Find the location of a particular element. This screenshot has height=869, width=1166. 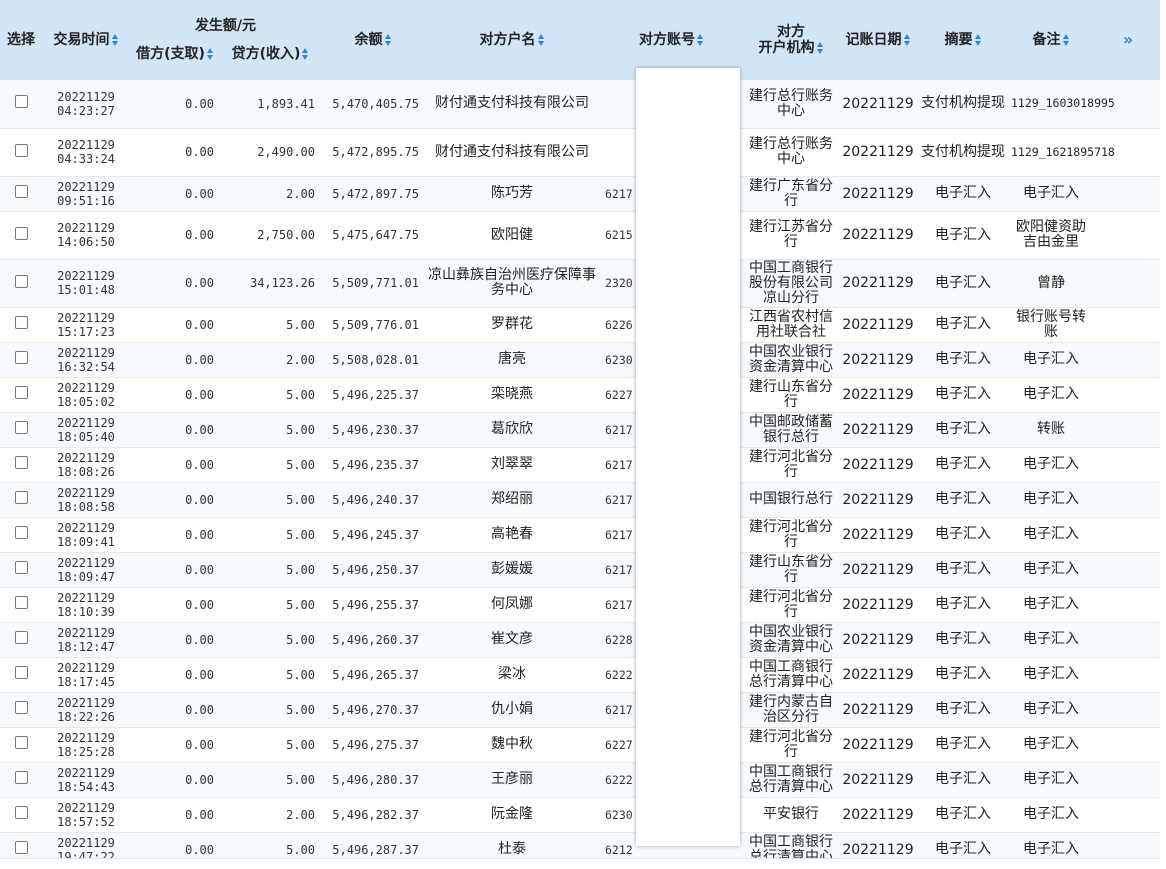

col-header-name: 对方户名 is located at coordinates (512, 40).